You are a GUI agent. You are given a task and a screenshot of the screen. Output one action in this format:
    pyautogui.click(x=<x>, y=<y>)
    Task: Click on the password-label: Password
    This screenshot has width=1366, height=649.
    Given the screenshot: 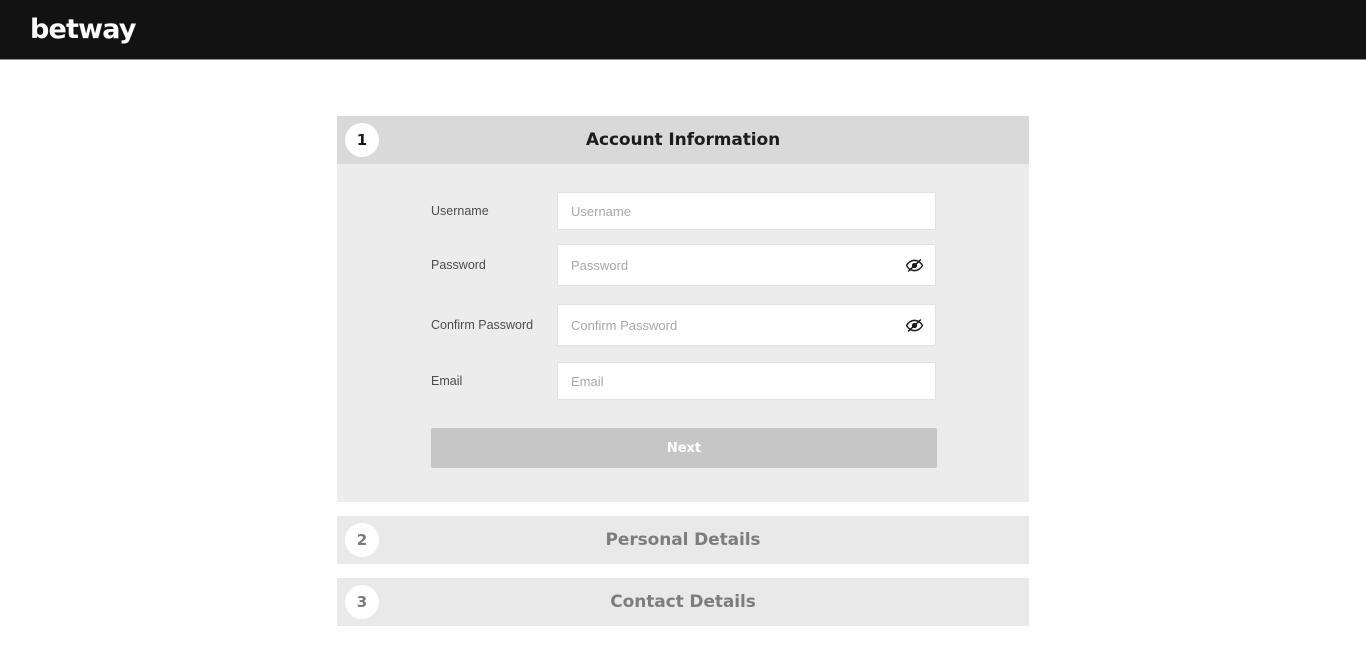 What is the action you would take?
    pyautogui.click(x=458, y=264)
    